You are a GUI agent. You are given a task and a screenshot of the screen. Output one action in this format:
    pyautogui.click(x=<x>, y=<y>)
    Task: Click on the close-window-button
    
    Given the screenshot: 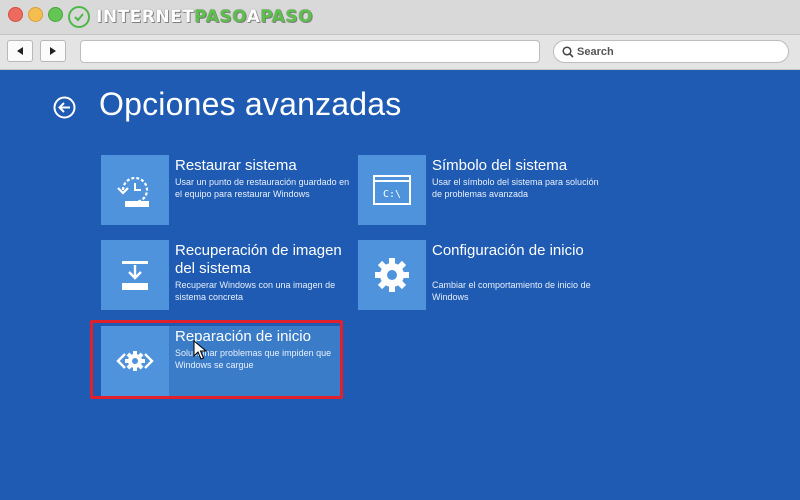 What is the action you would take?
    pyautogui.click(x=15, y=14)
    